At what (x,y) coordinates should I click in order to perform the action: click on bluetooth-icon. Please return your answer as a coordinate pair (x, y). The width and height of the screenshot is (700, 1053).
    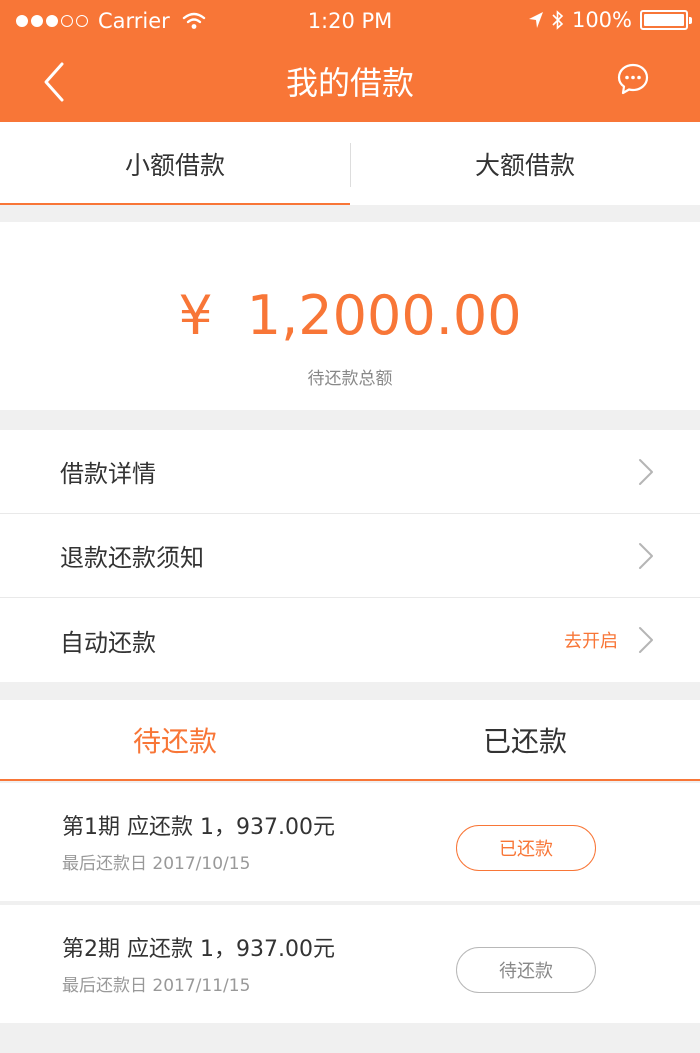
    Looking at the image, I should click on (558, 20).